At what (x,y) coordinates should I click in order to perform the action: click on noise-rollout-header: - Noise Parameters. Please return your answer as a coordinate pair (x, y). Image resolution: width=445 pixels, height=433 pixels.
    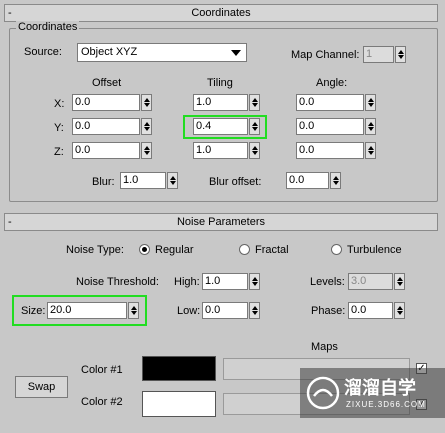
    Looking at the image, I should click on (221, 222).